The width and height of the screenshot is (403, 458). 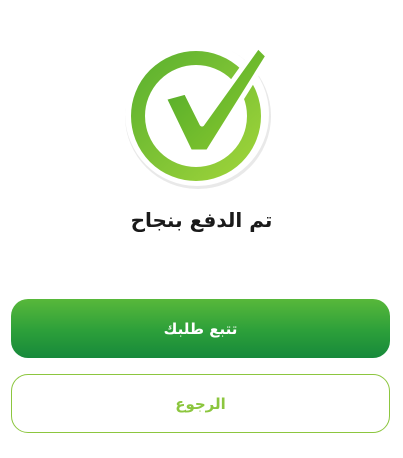 I want to click on back-label: الرجوع, so click(x=200, y=403).